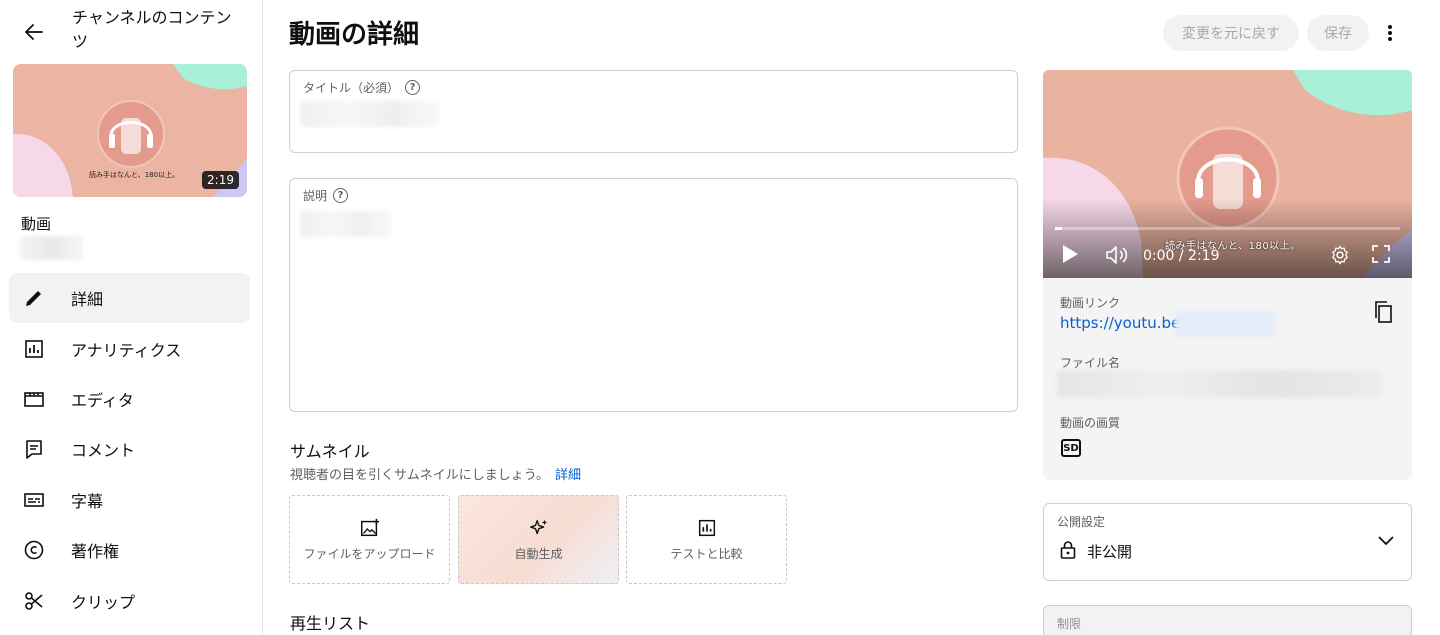  What do you see at coordinates (351, 88) in the screenshot?
I see `title-label-text: タイトル（必須）` at bounding box center [351, 88].